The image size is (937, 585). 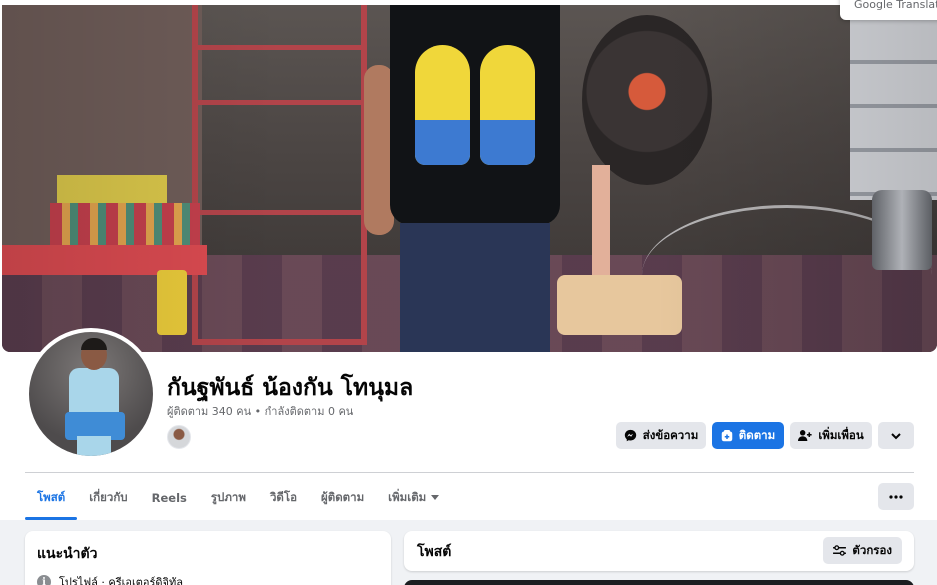 What do you see at coordinates (290, 388) in the screenshot?
I see `profile-name: กันฐพันธ์ น้องกัน โทนุมล` at bounding box center [290, 388].